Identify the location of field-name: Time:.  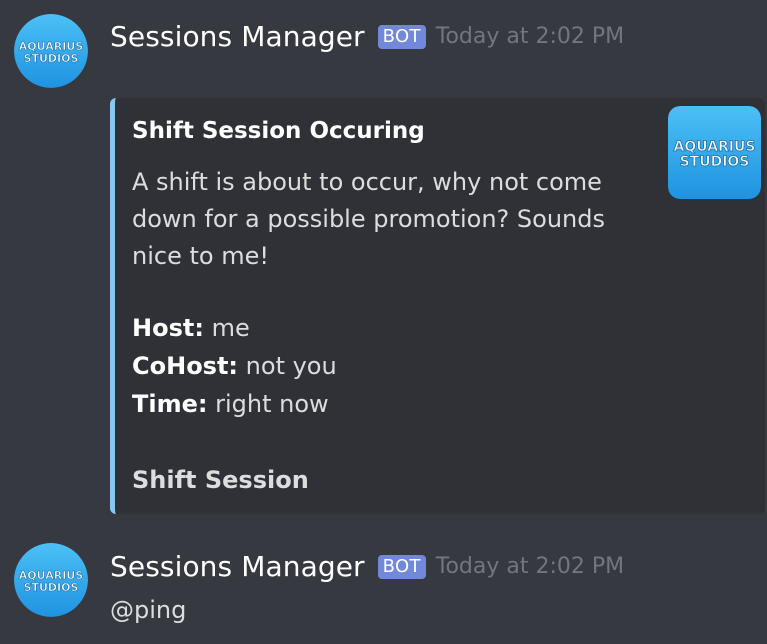
(170, 404).